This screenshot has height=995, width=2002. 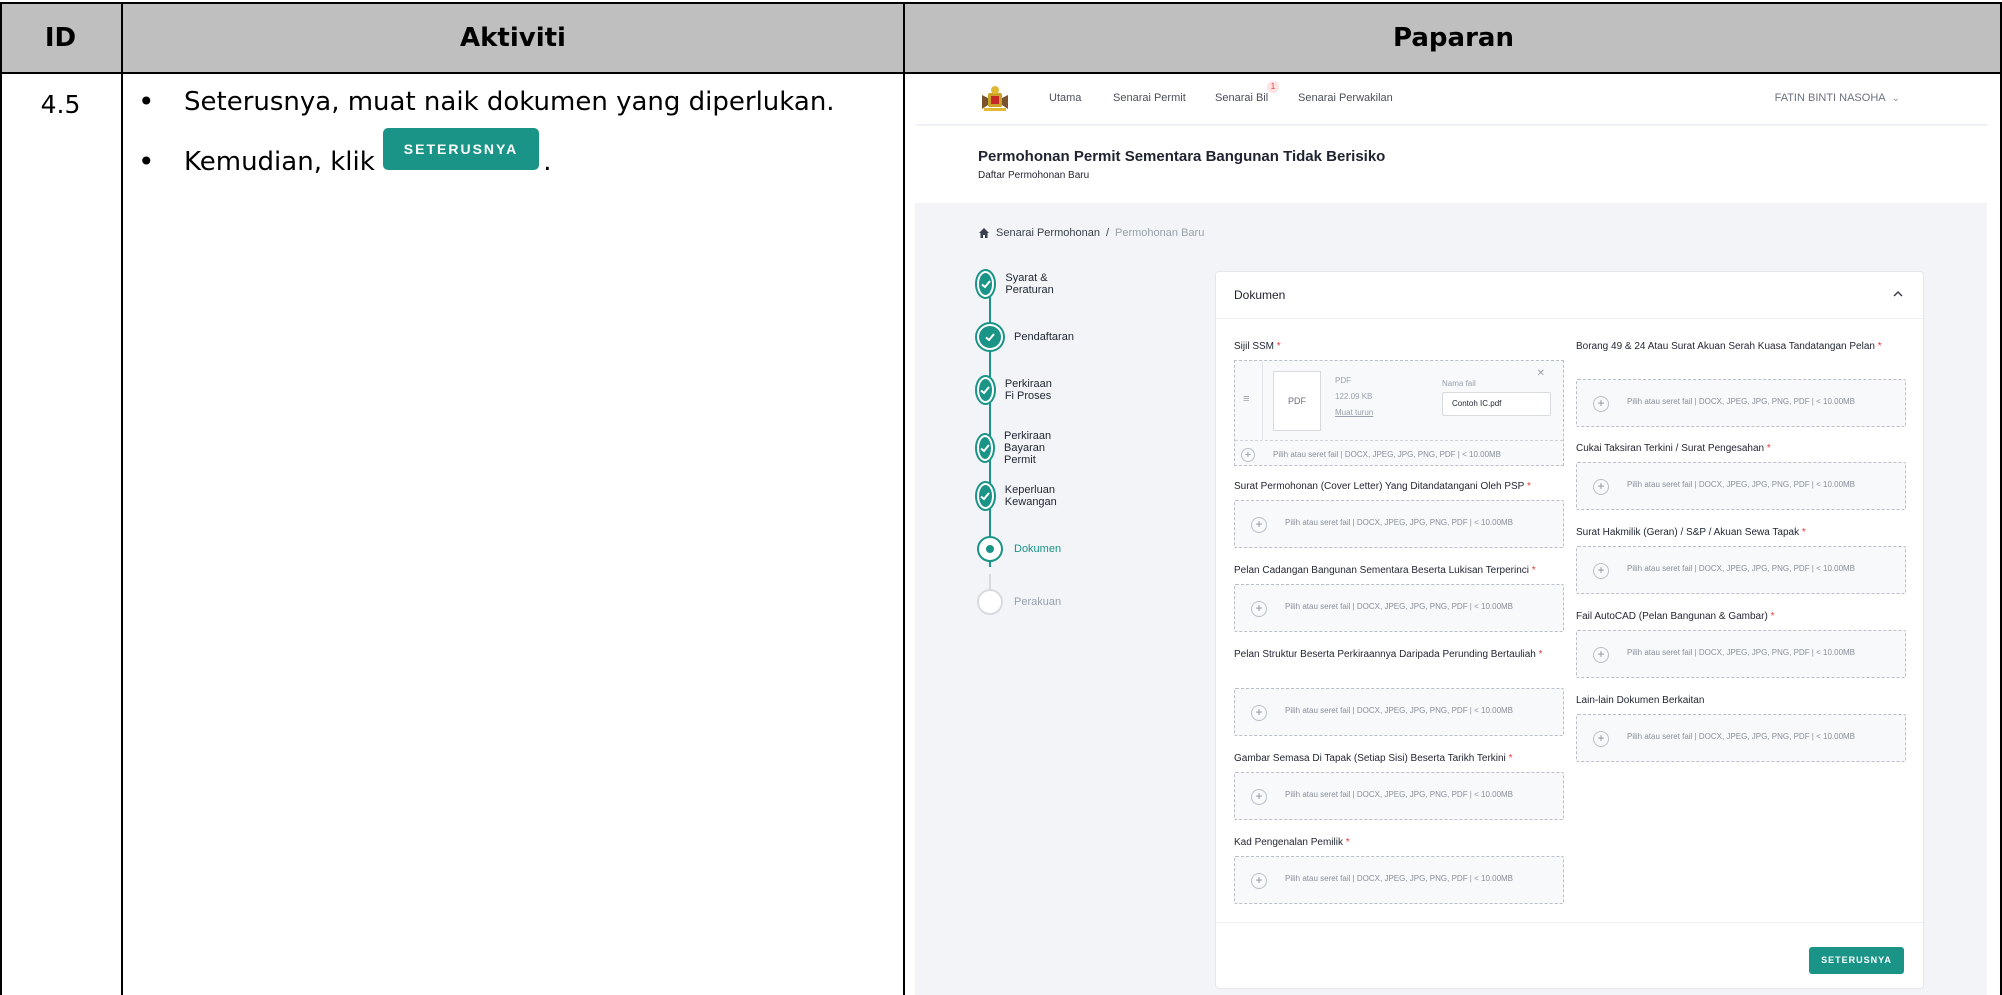 What do you see at coordinates (1541, 373) in the screenshot?
I see `close-icon: ✕` at bounding box center [1541, 373].